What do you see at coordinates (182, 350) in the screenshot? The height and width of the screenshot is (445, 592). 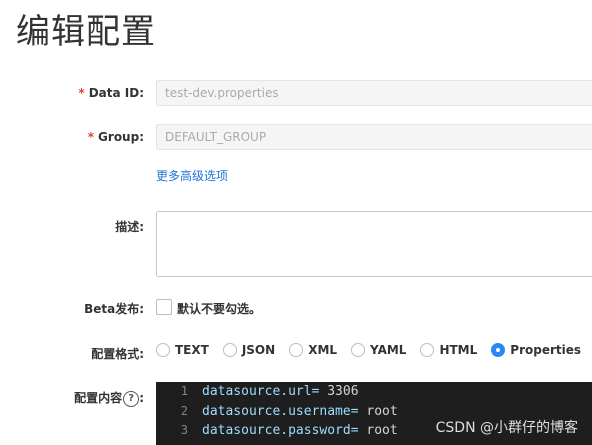 I see `format-option-text: TEXT` at bounding box center [182, 350].